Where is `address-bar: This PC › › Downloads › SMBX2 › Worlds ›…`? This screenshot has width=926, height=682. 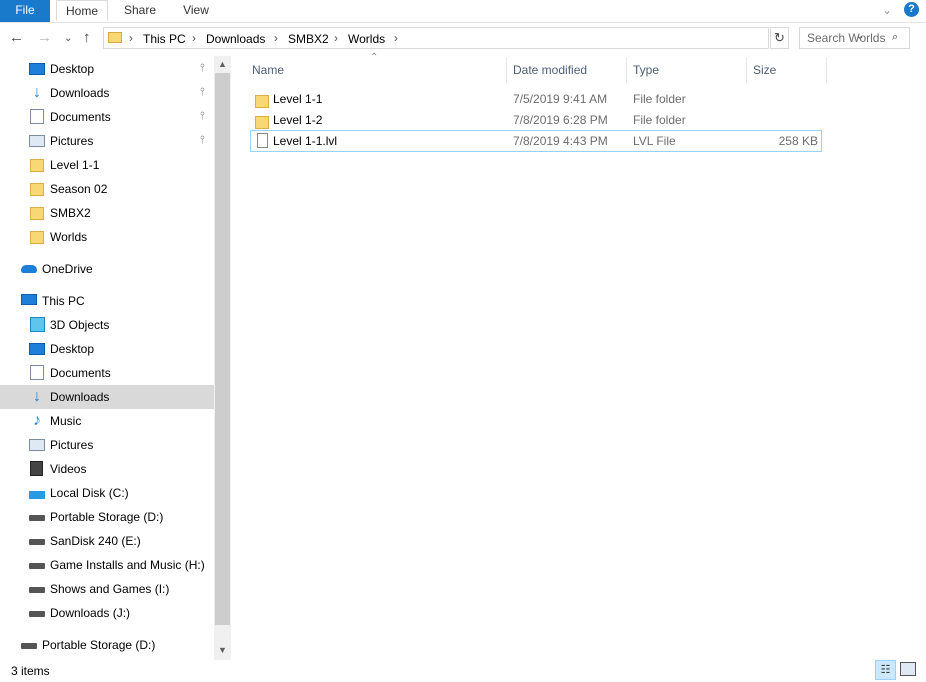
address-bar: This PC › › Downloads › SMBX2 › Worlds ›… is located at coordinates (483, 38).